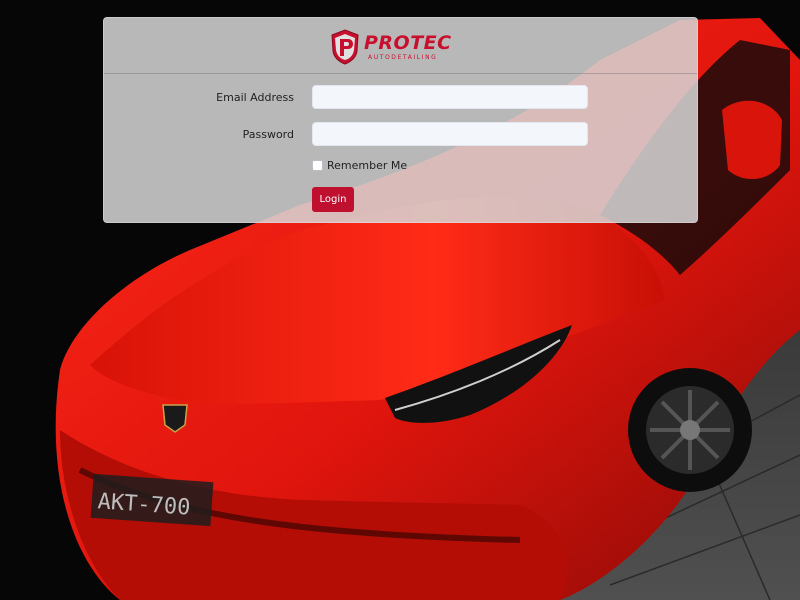 The width and height of the screenshot is (800, 600). Describe the element at coordinates (408, 42) in the screenshot. I see `brand-name: PROTEC` at that location.